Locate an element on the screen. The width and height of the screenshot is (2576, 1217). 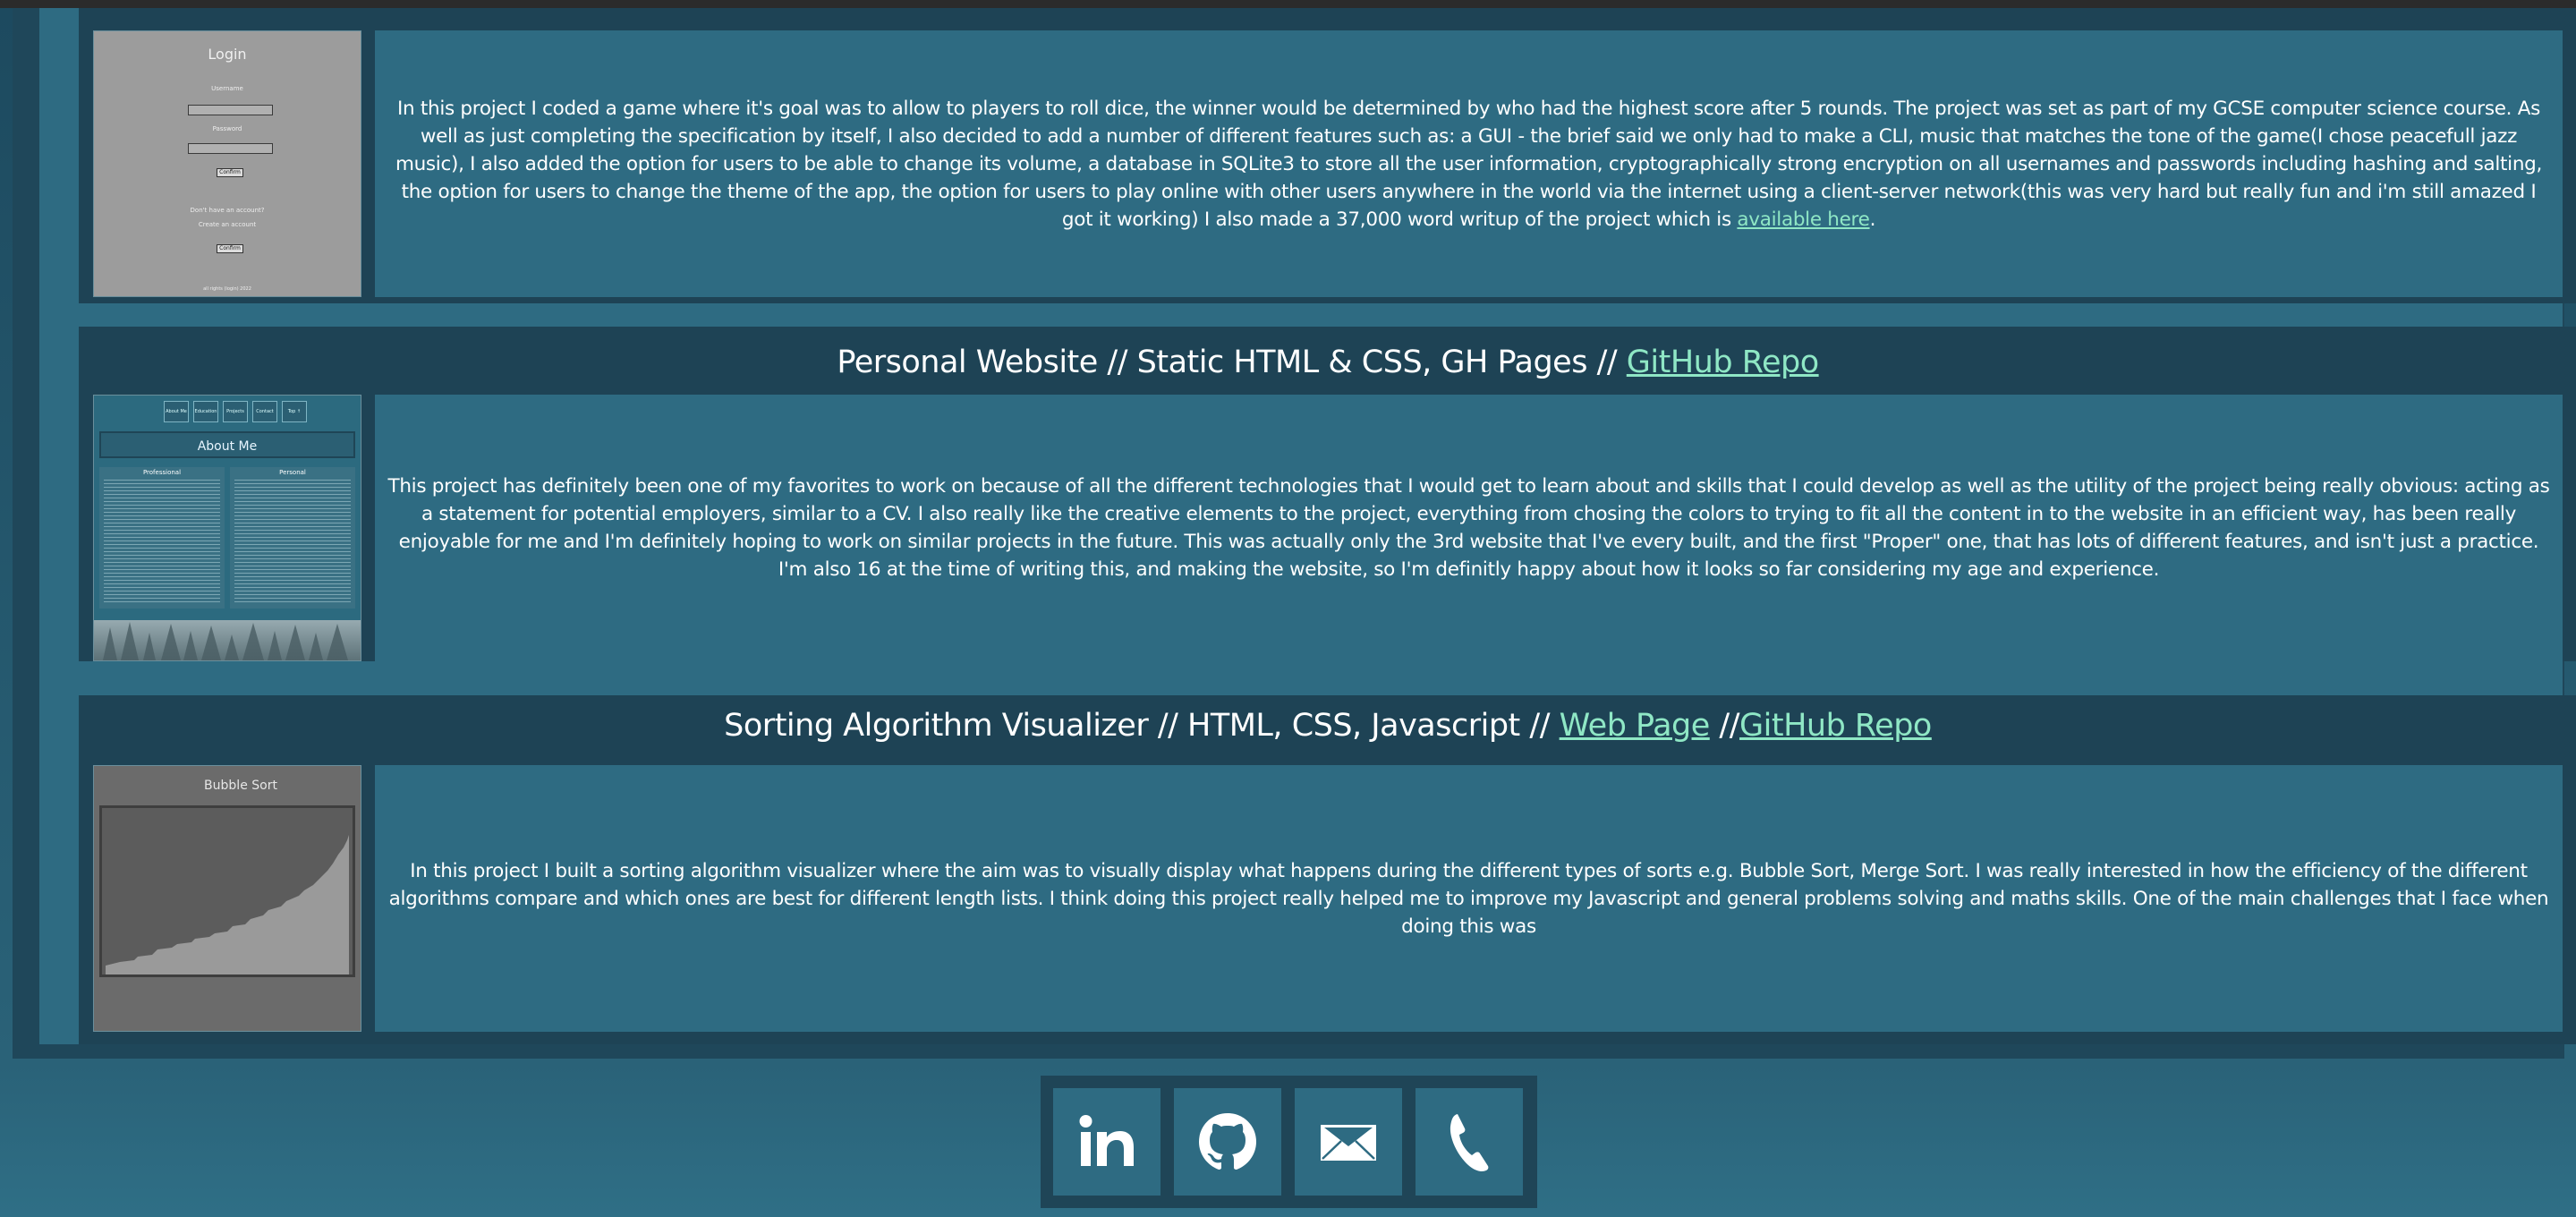
thumb-column-personal: Personal is located at coordinates (292, 537).